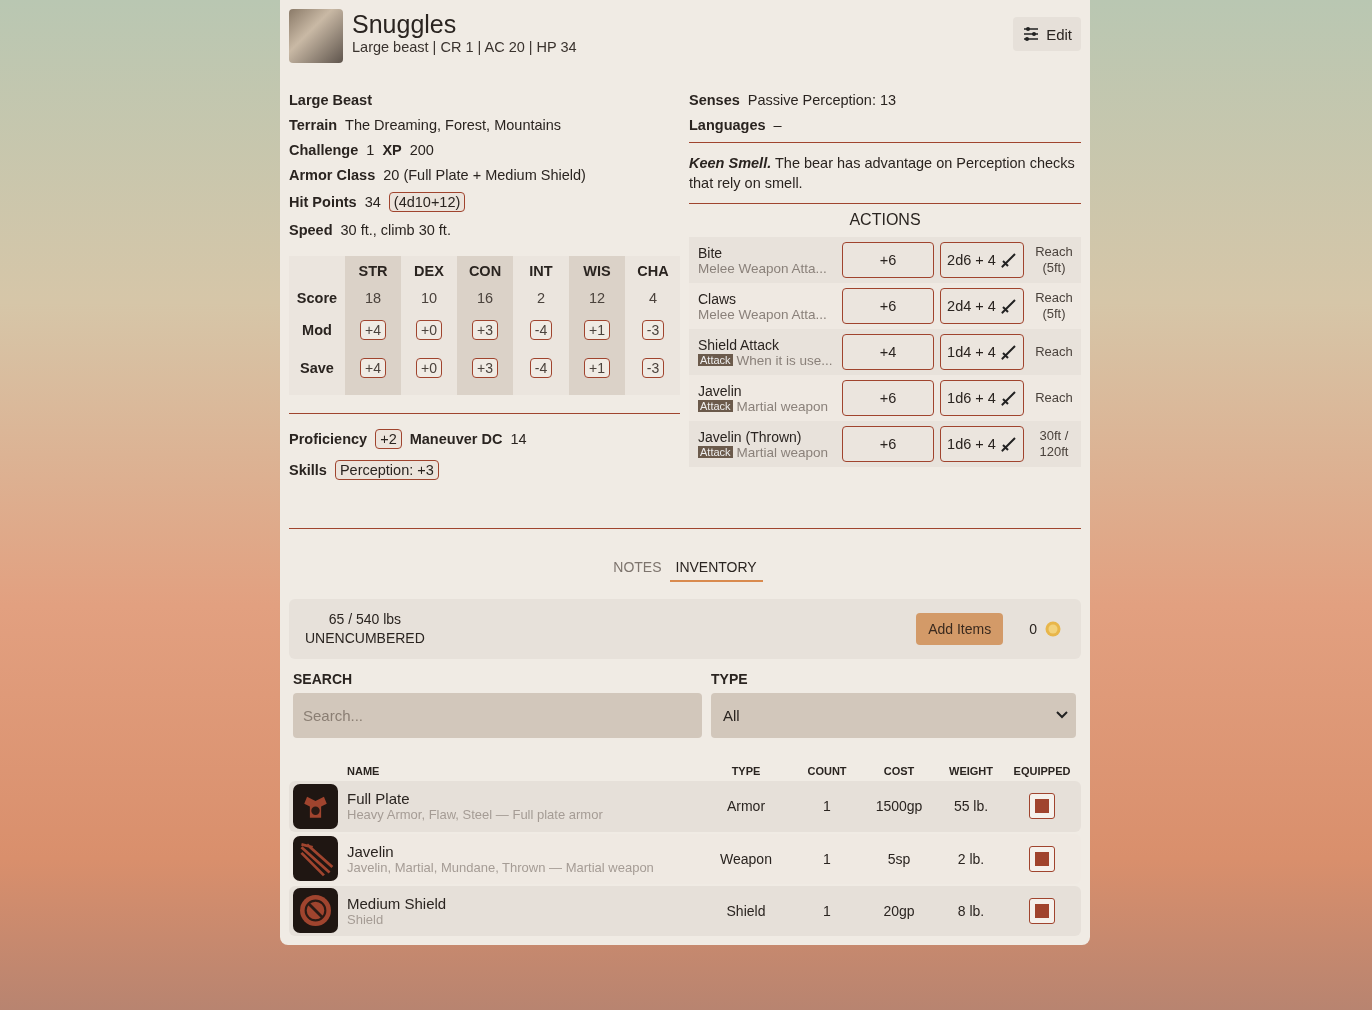 This screenshot has width=1372, height=1010. Describe the element at coordinates (501, 867) in the screenshot. I see `item-description: Javelin, Martial, Mundane, Thrown — Martial weapon` at that location.